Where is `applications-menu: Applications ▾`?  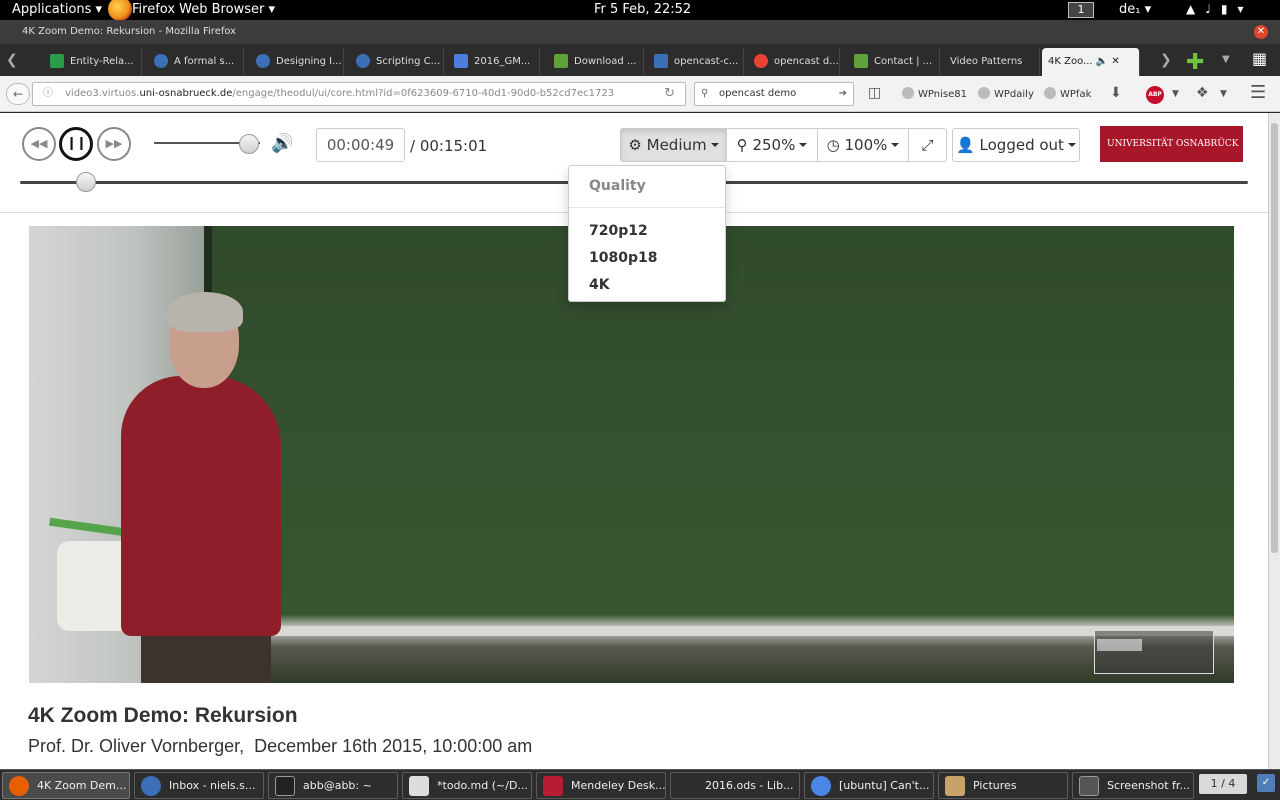
applications-menu: Applications ▾ is located at coordinates (57, 9).